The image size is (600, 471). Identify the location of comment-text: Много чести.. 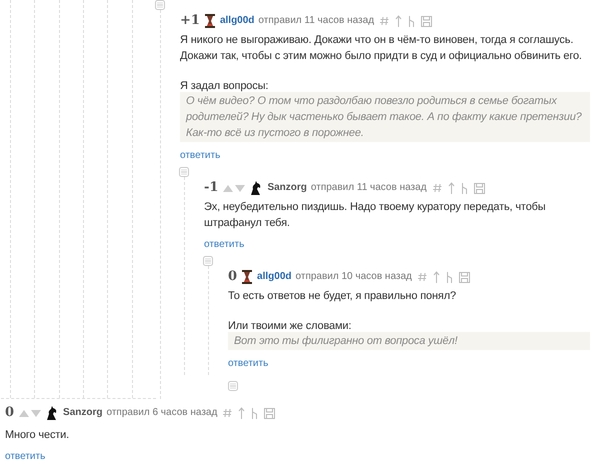
(37, 435).